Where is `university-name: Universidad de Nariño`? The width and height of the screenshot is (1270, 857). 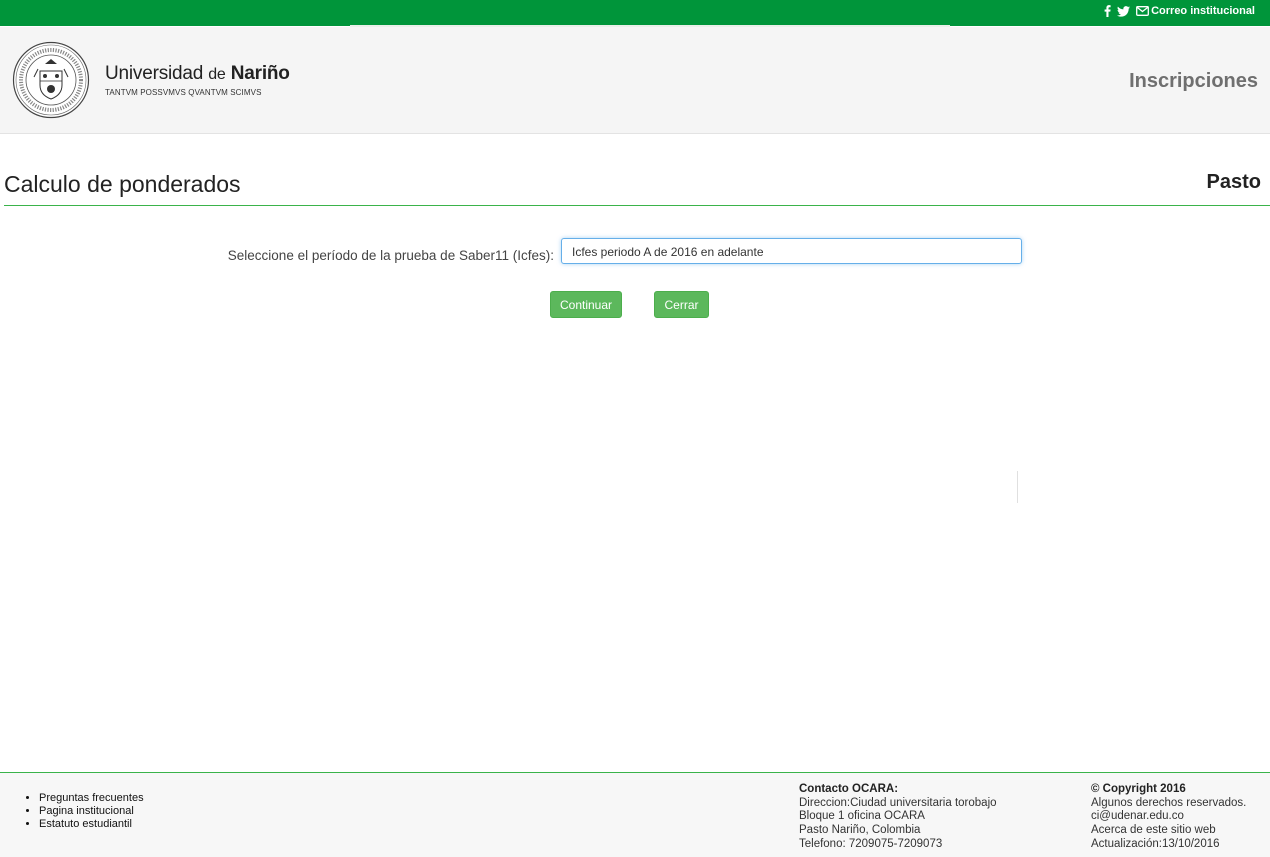
university-name: Universidad de Nariño is located at coordinates (197, 74).